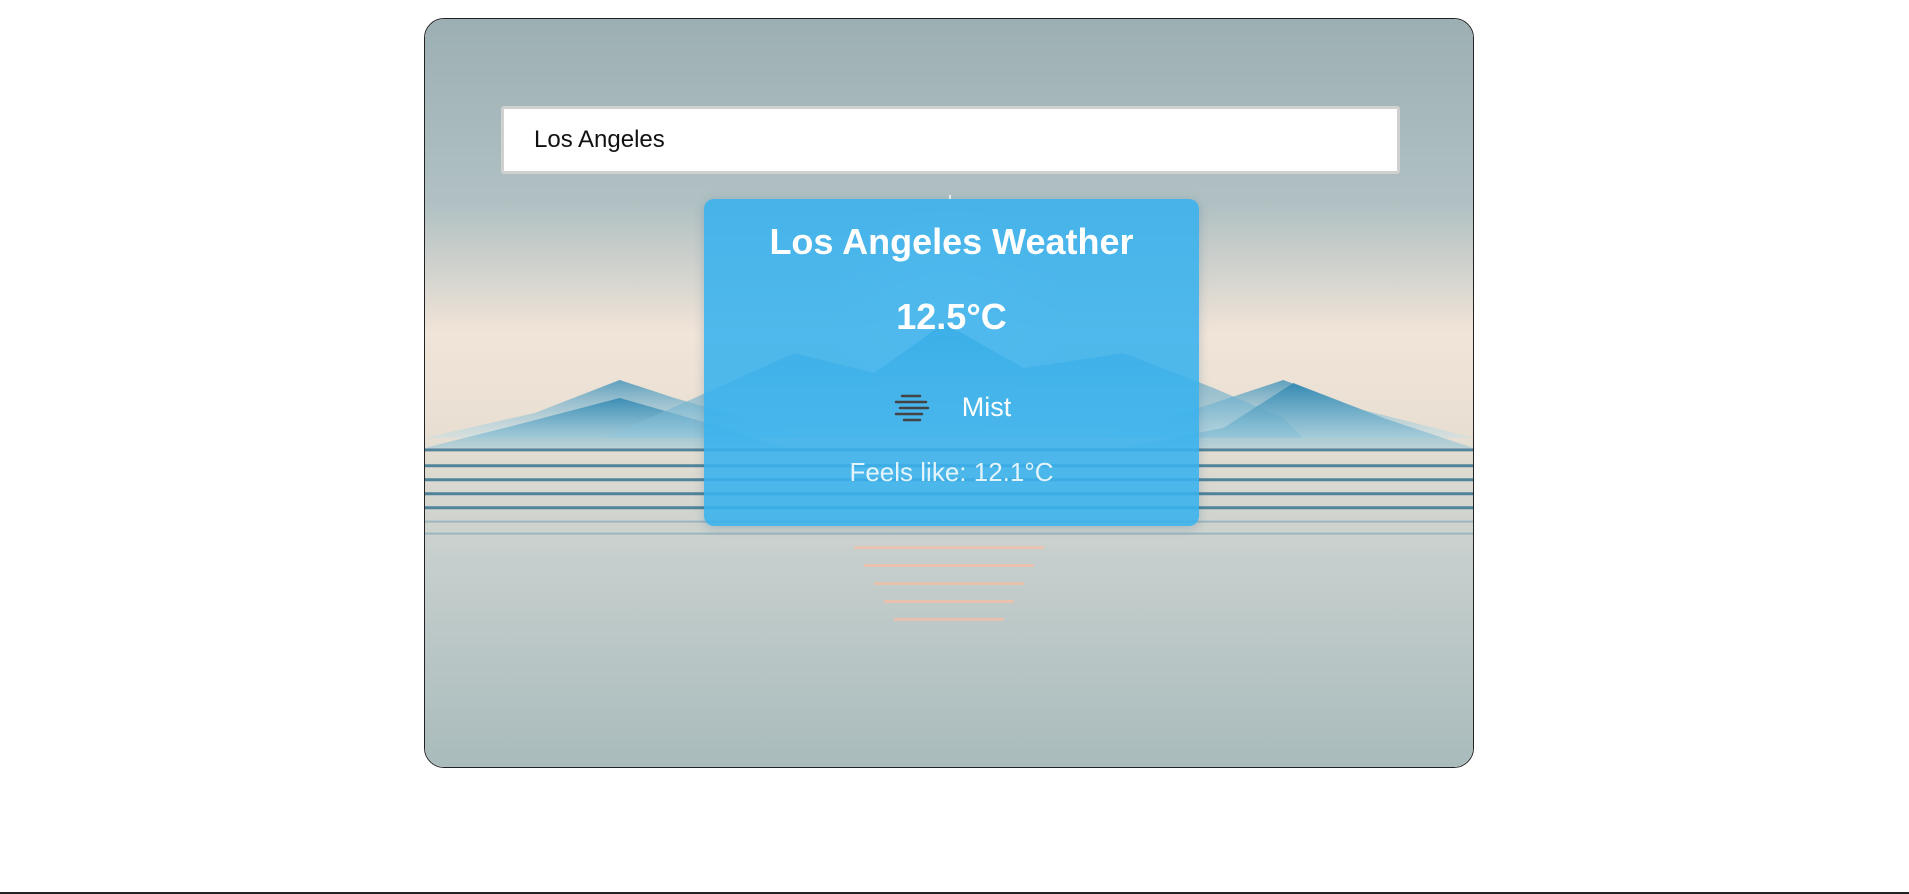 The width and height of the screenshot is (1909, 894). I want to click on city-search-input, so click(950, 140).